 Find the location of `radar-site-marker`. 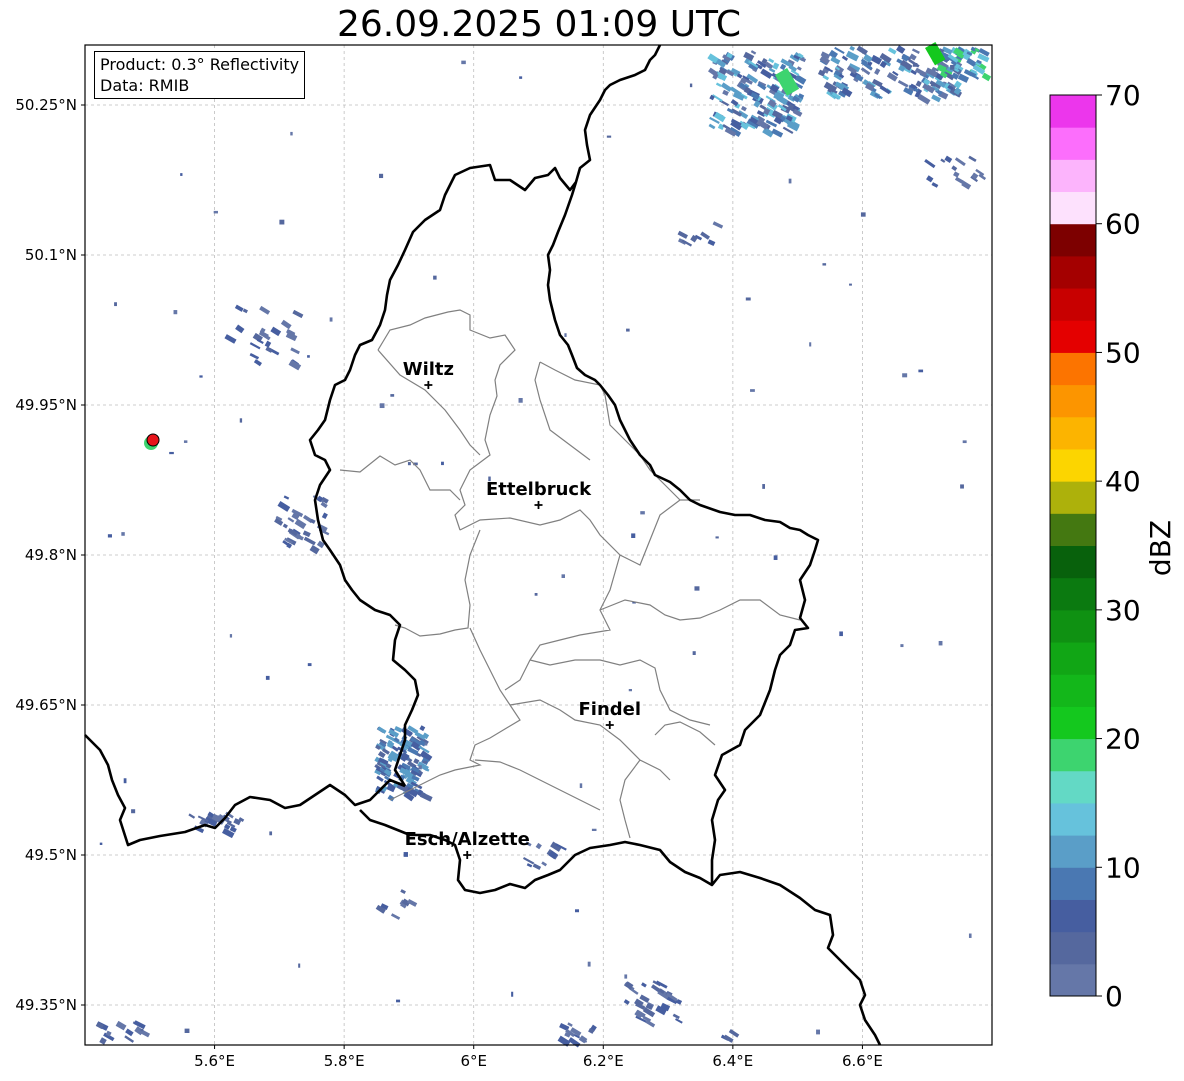

radar-site-marker is located at coordinates (152, 441).